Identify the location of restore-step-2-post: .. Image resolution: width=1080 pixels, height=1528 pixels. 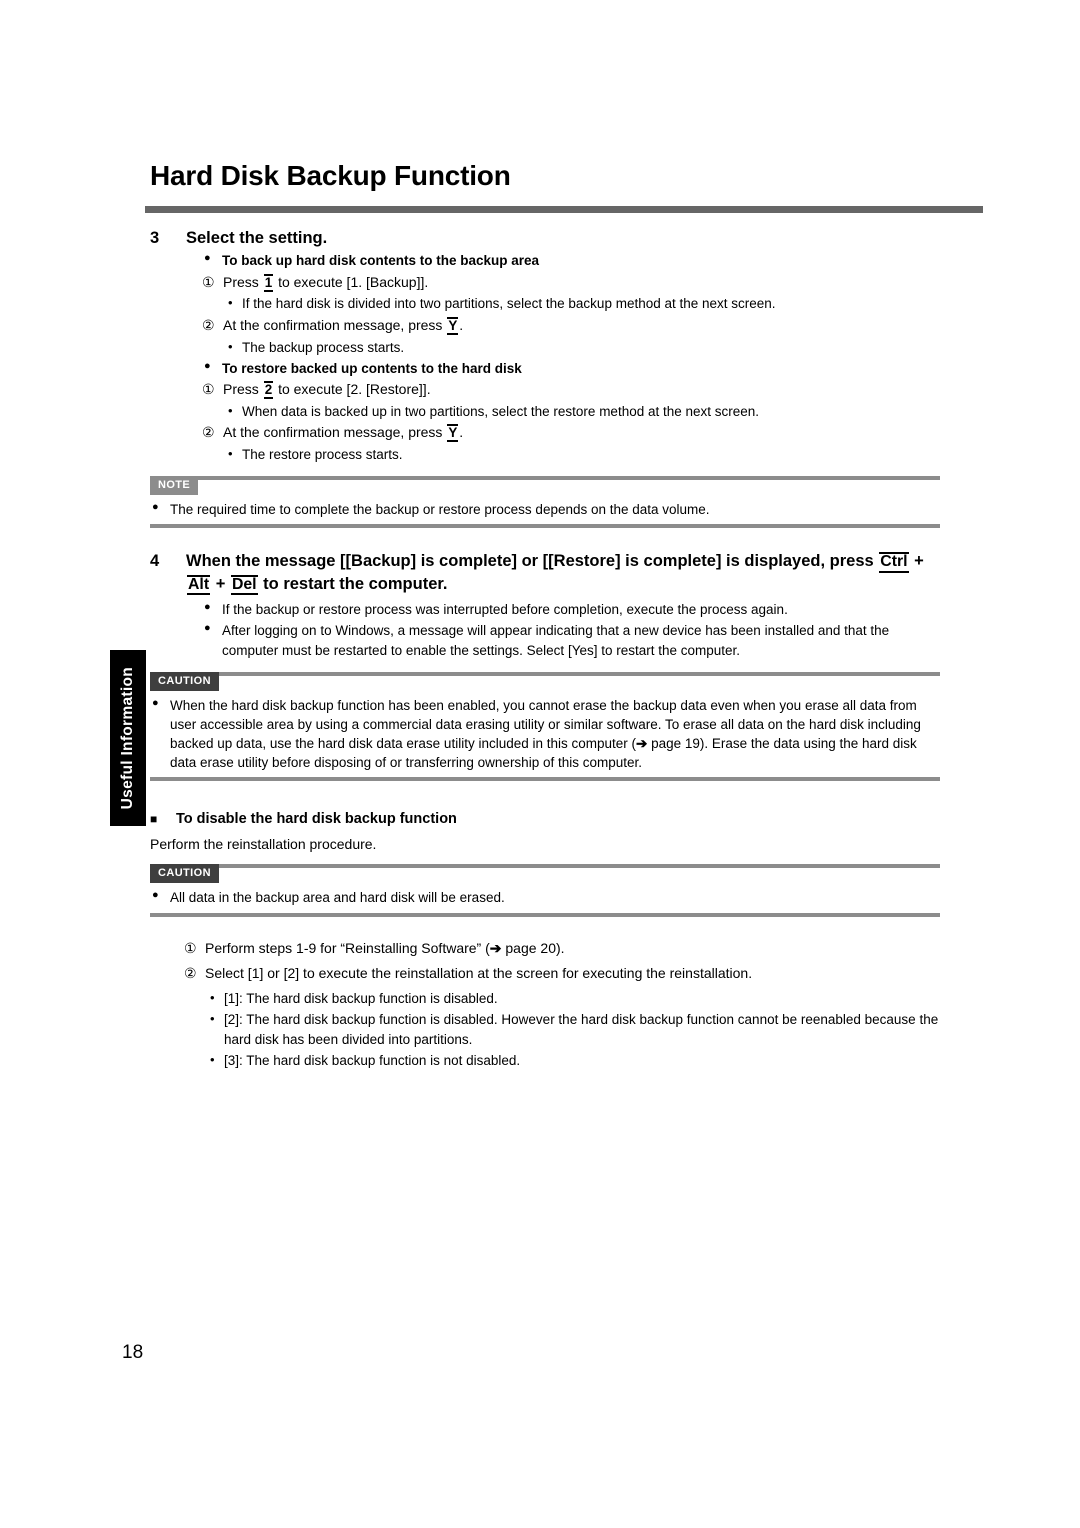
(461, 431).